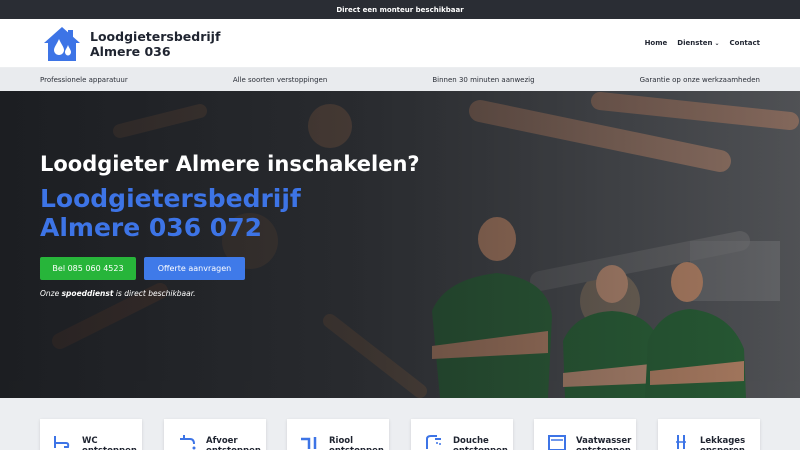 The image size is (800, 450). Describe the element at coordinates (723, 441) in the screenshot. I see `service-title: Lekkages` at that location.